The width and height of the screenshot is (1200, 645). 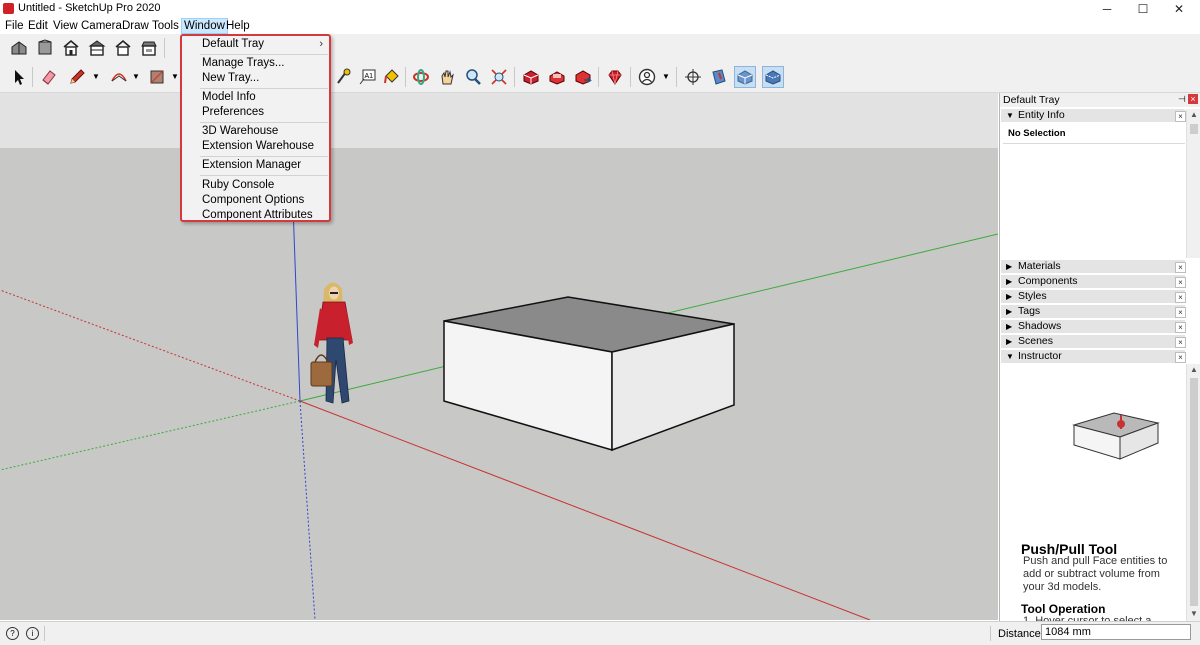 I want to click on panel-header-scenes: ▶ Scenes ×, so click(x=1093, y=342).